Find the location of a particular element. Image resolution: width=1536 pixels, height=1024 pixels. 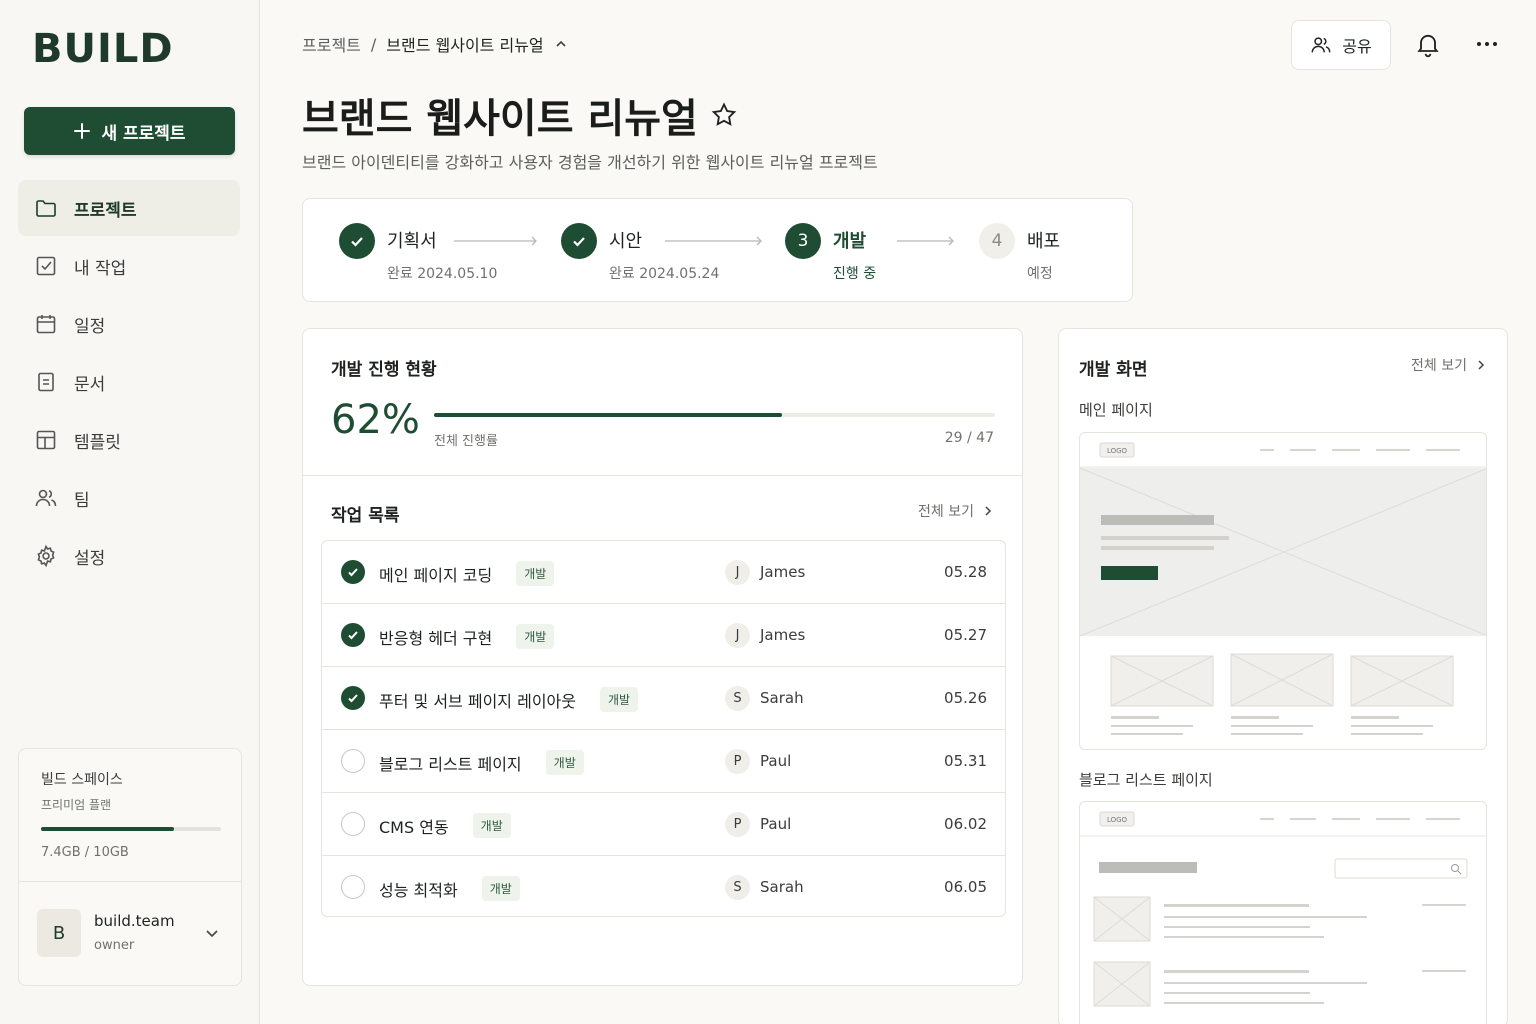

avatar: S is located at coordinates (737, 698).